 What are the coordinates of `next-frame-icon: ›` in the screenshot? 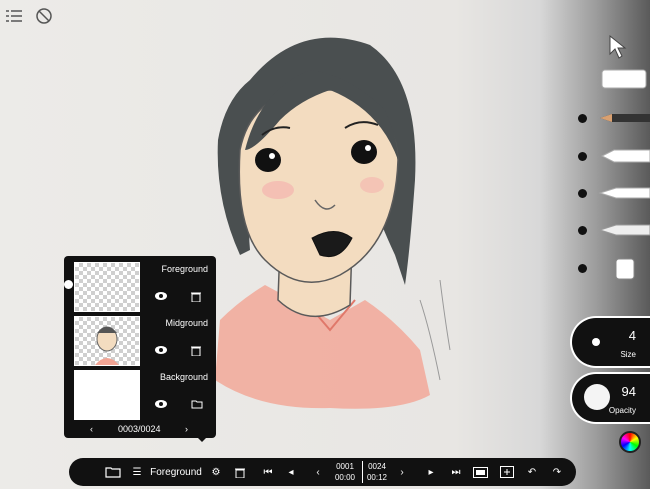 It's located at (186, 429).